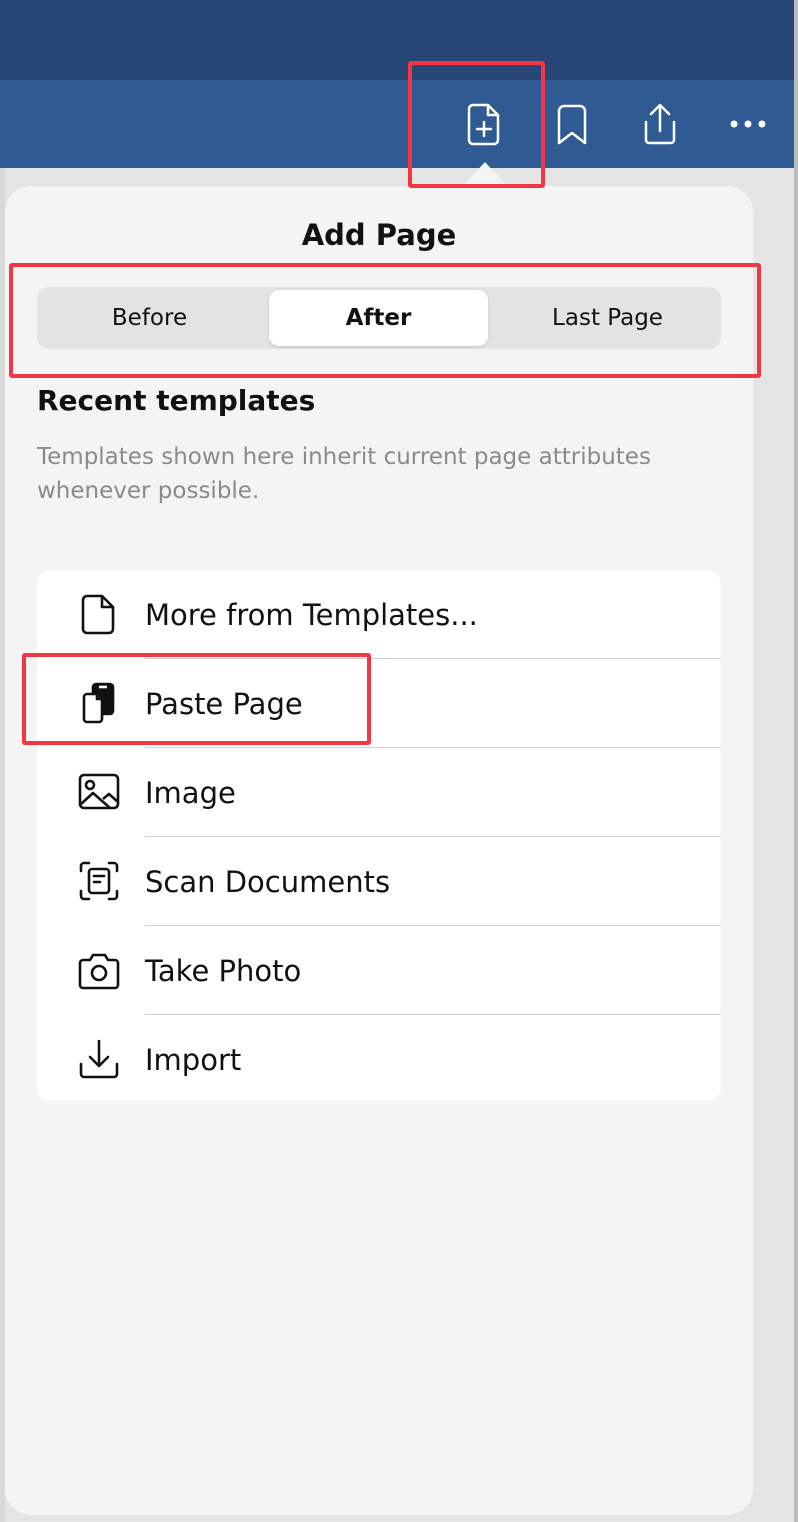 The height and width of the screenshot is (1522, 798). What do you see at coordinates (176, 400) in the screenshot?
I see `section-title: Recent templates` at bounding box center [176, 400].